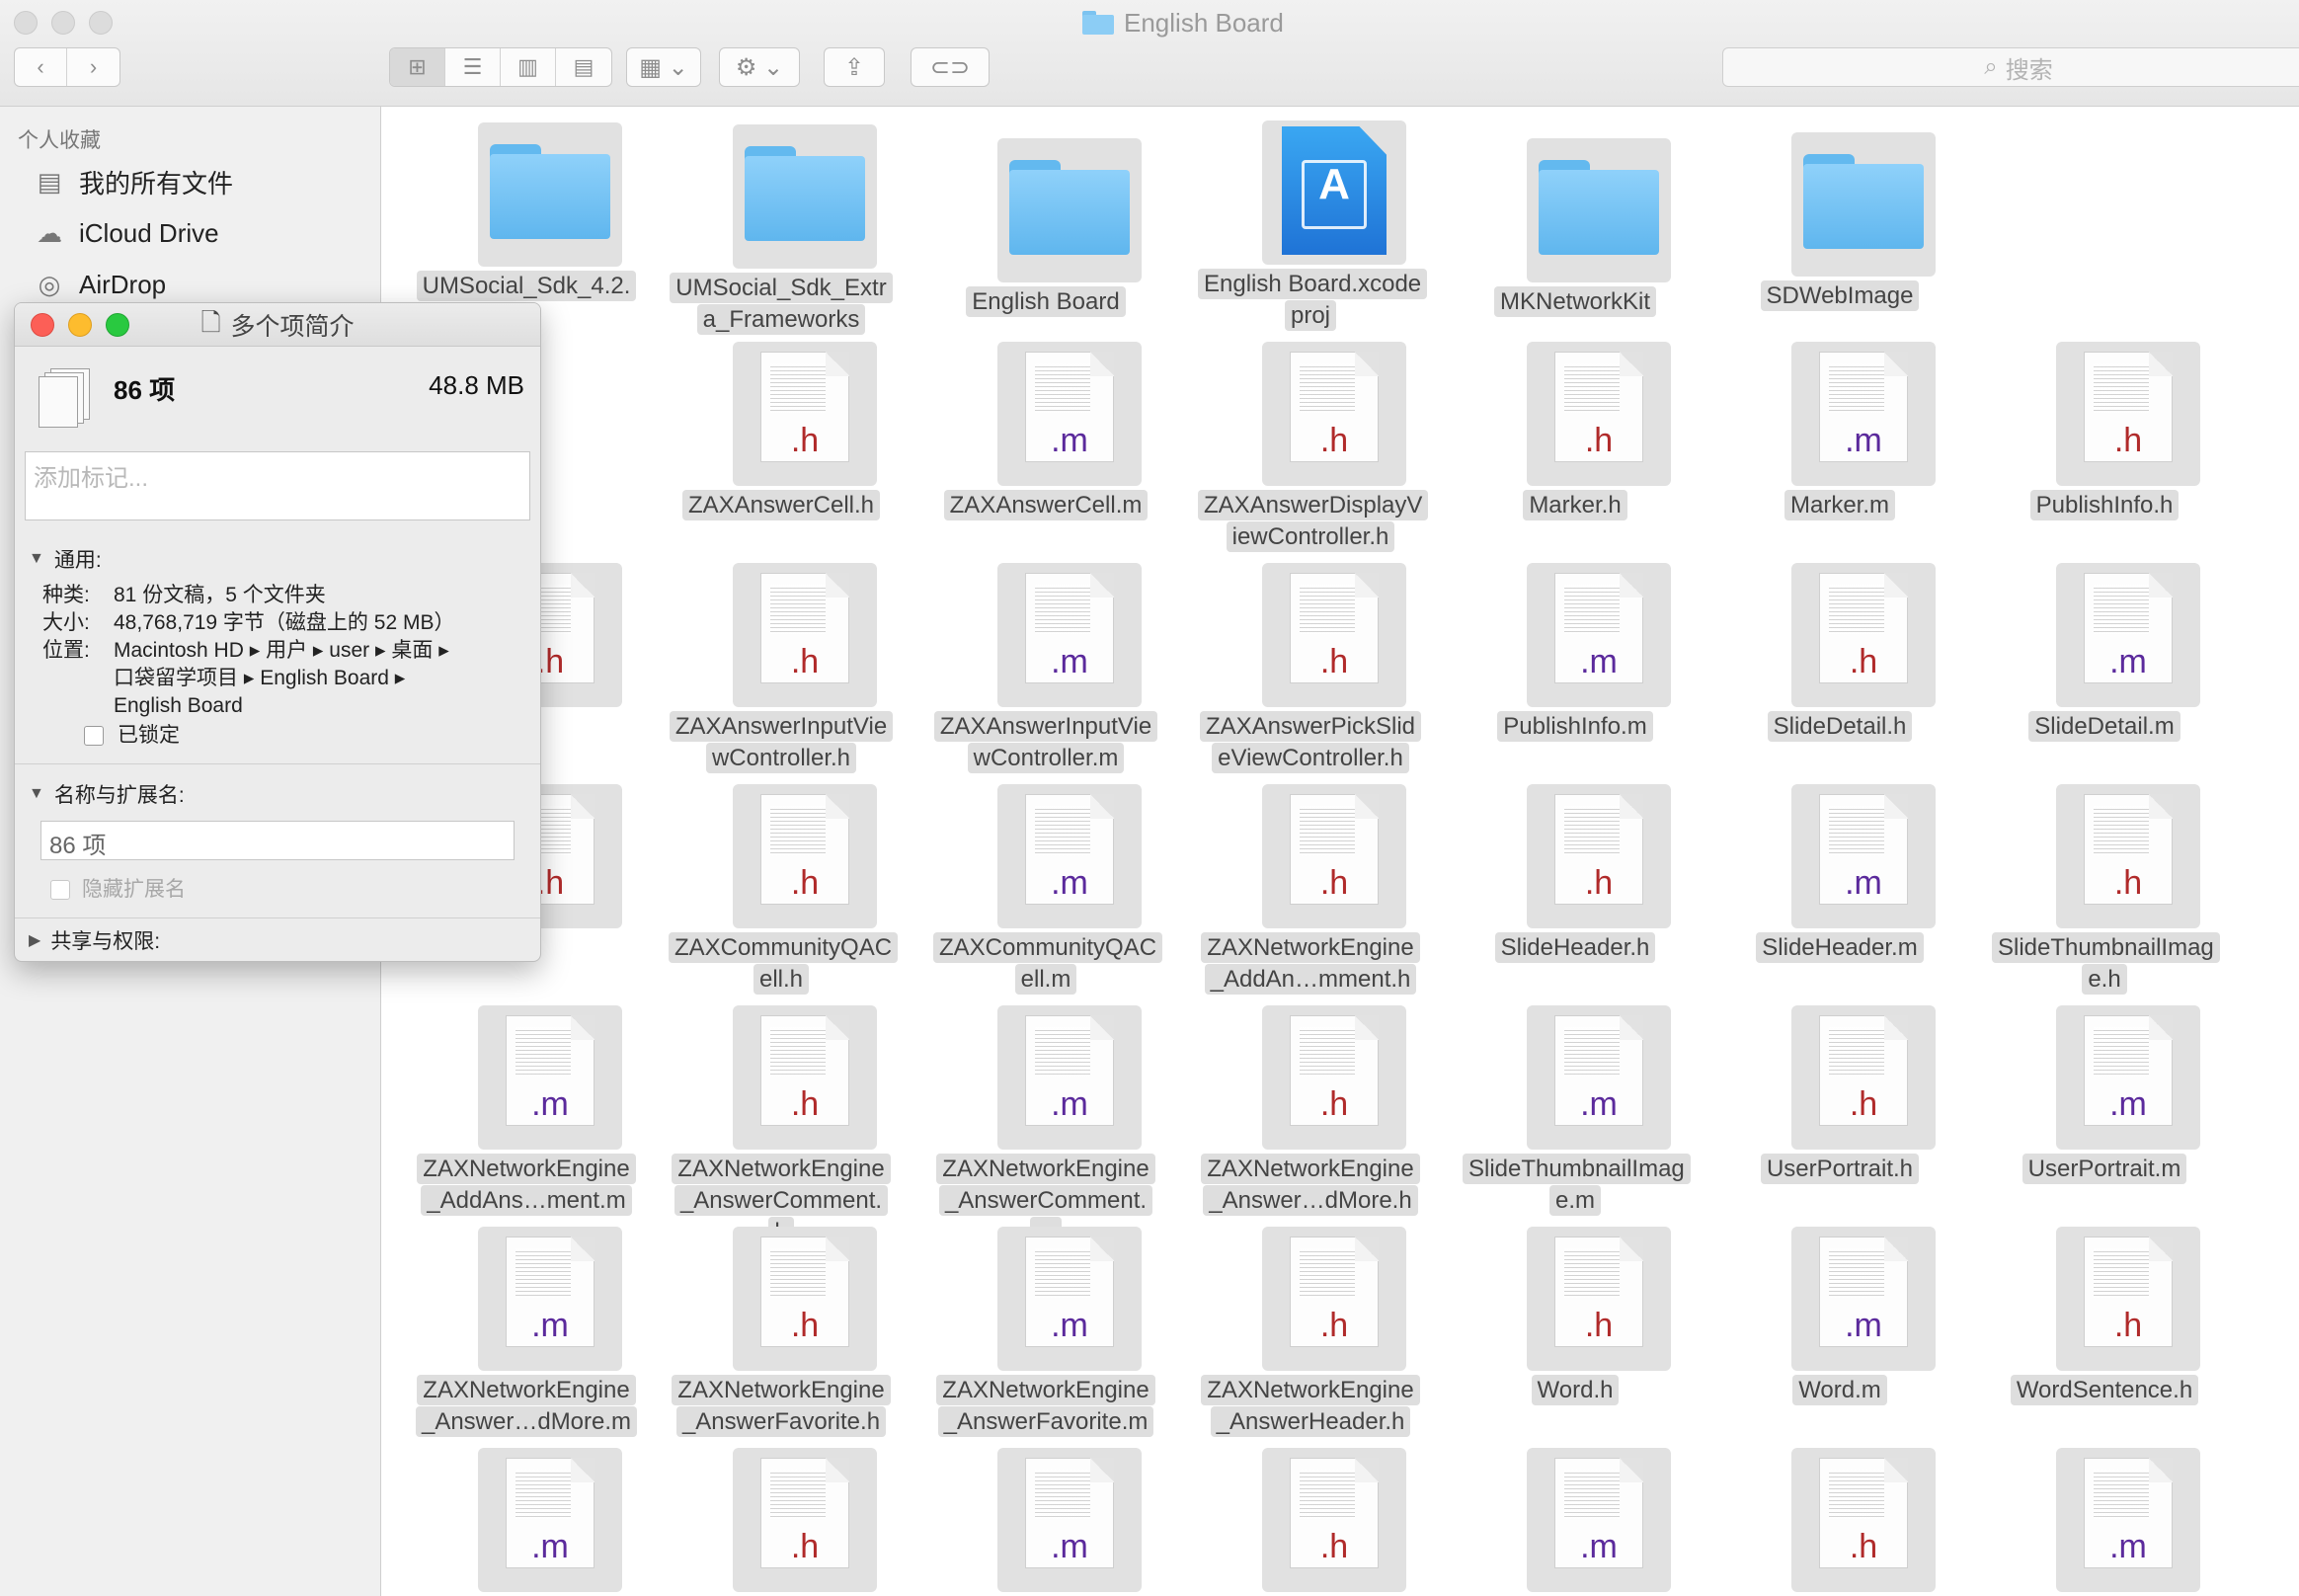 The height and width of the screenshot is (1596, 2299). What do you see at coordinates (781, 1406) in the screenshot?
I see `file-name-text: ZAXNetworkEngine_AnswerFavorite.h` at bounding box center [781, 1406].